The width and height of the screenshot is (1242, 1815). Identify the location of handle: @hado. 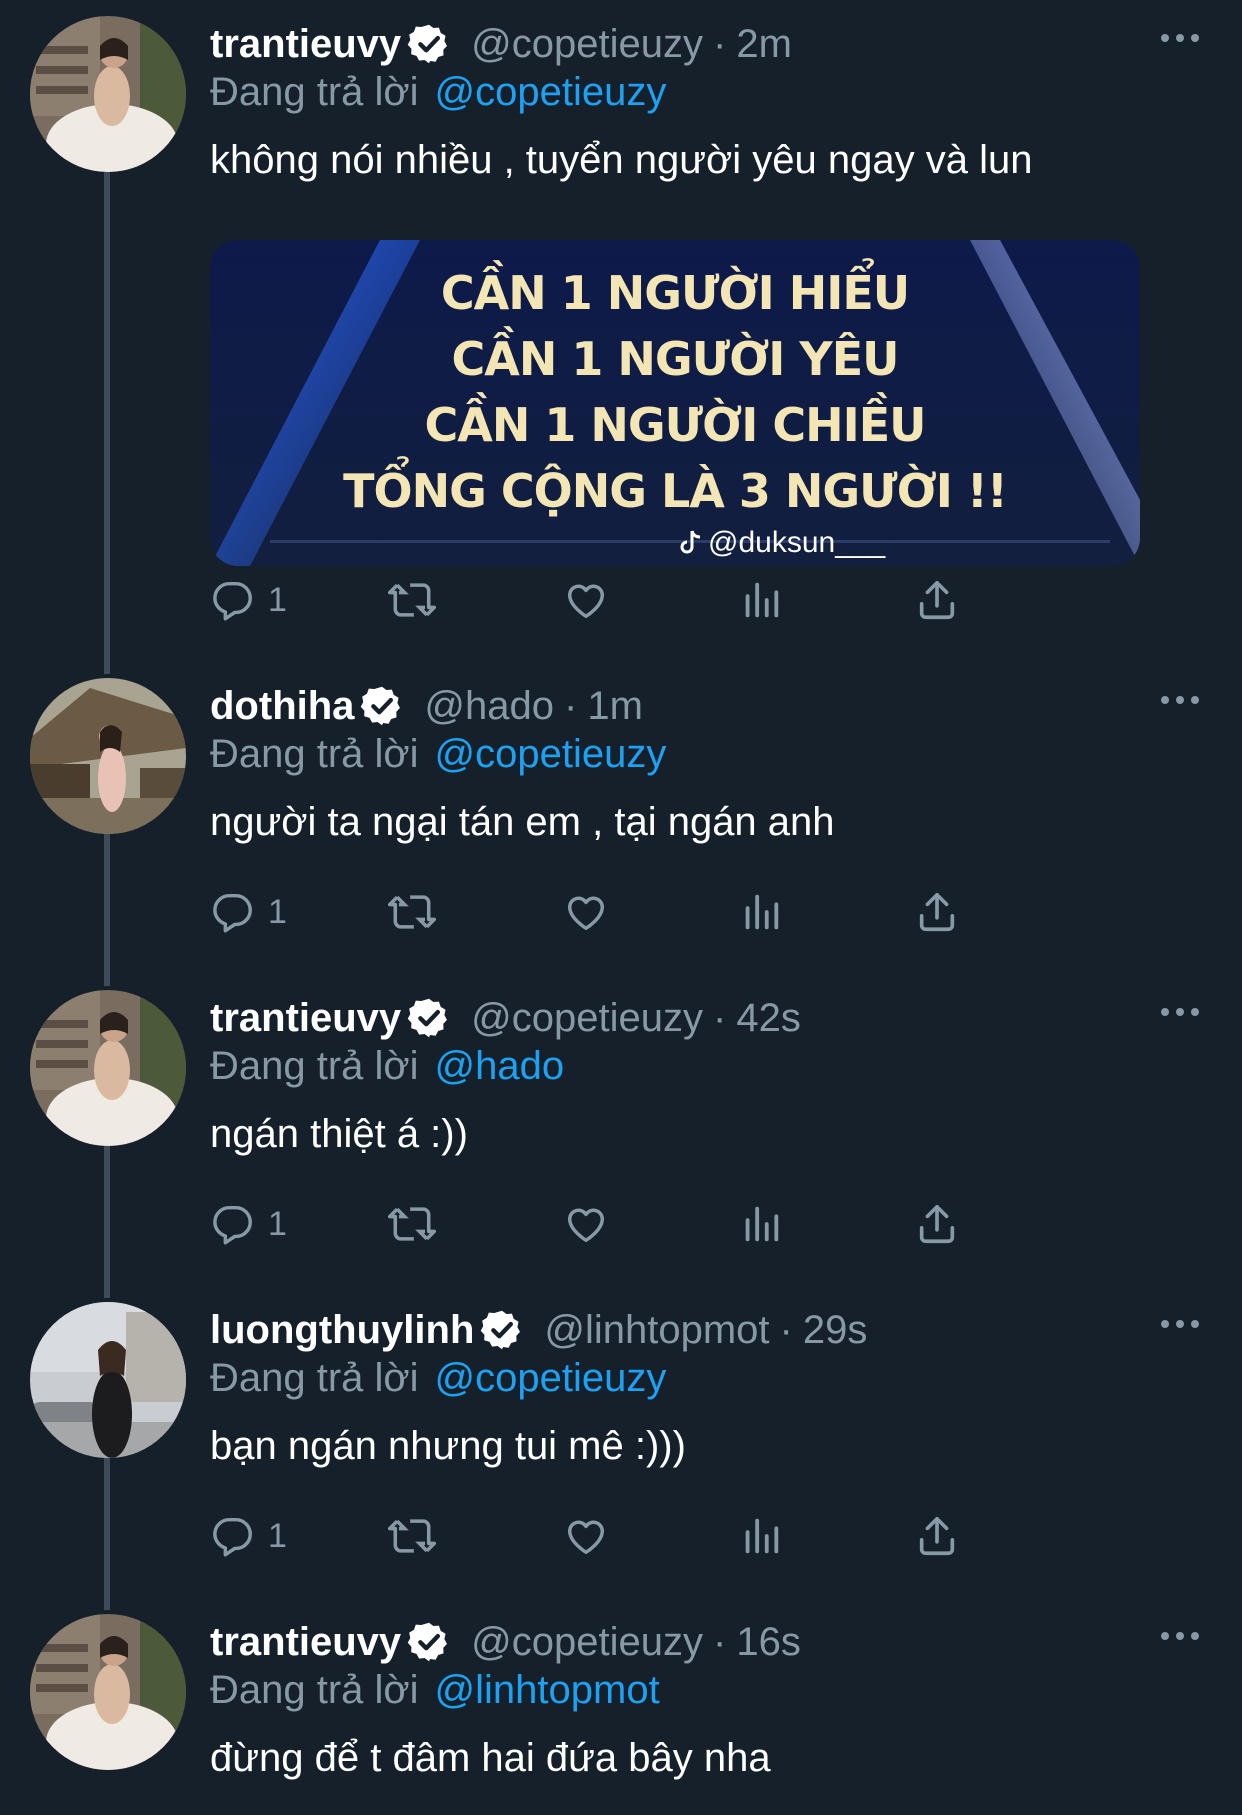
(489, 706).